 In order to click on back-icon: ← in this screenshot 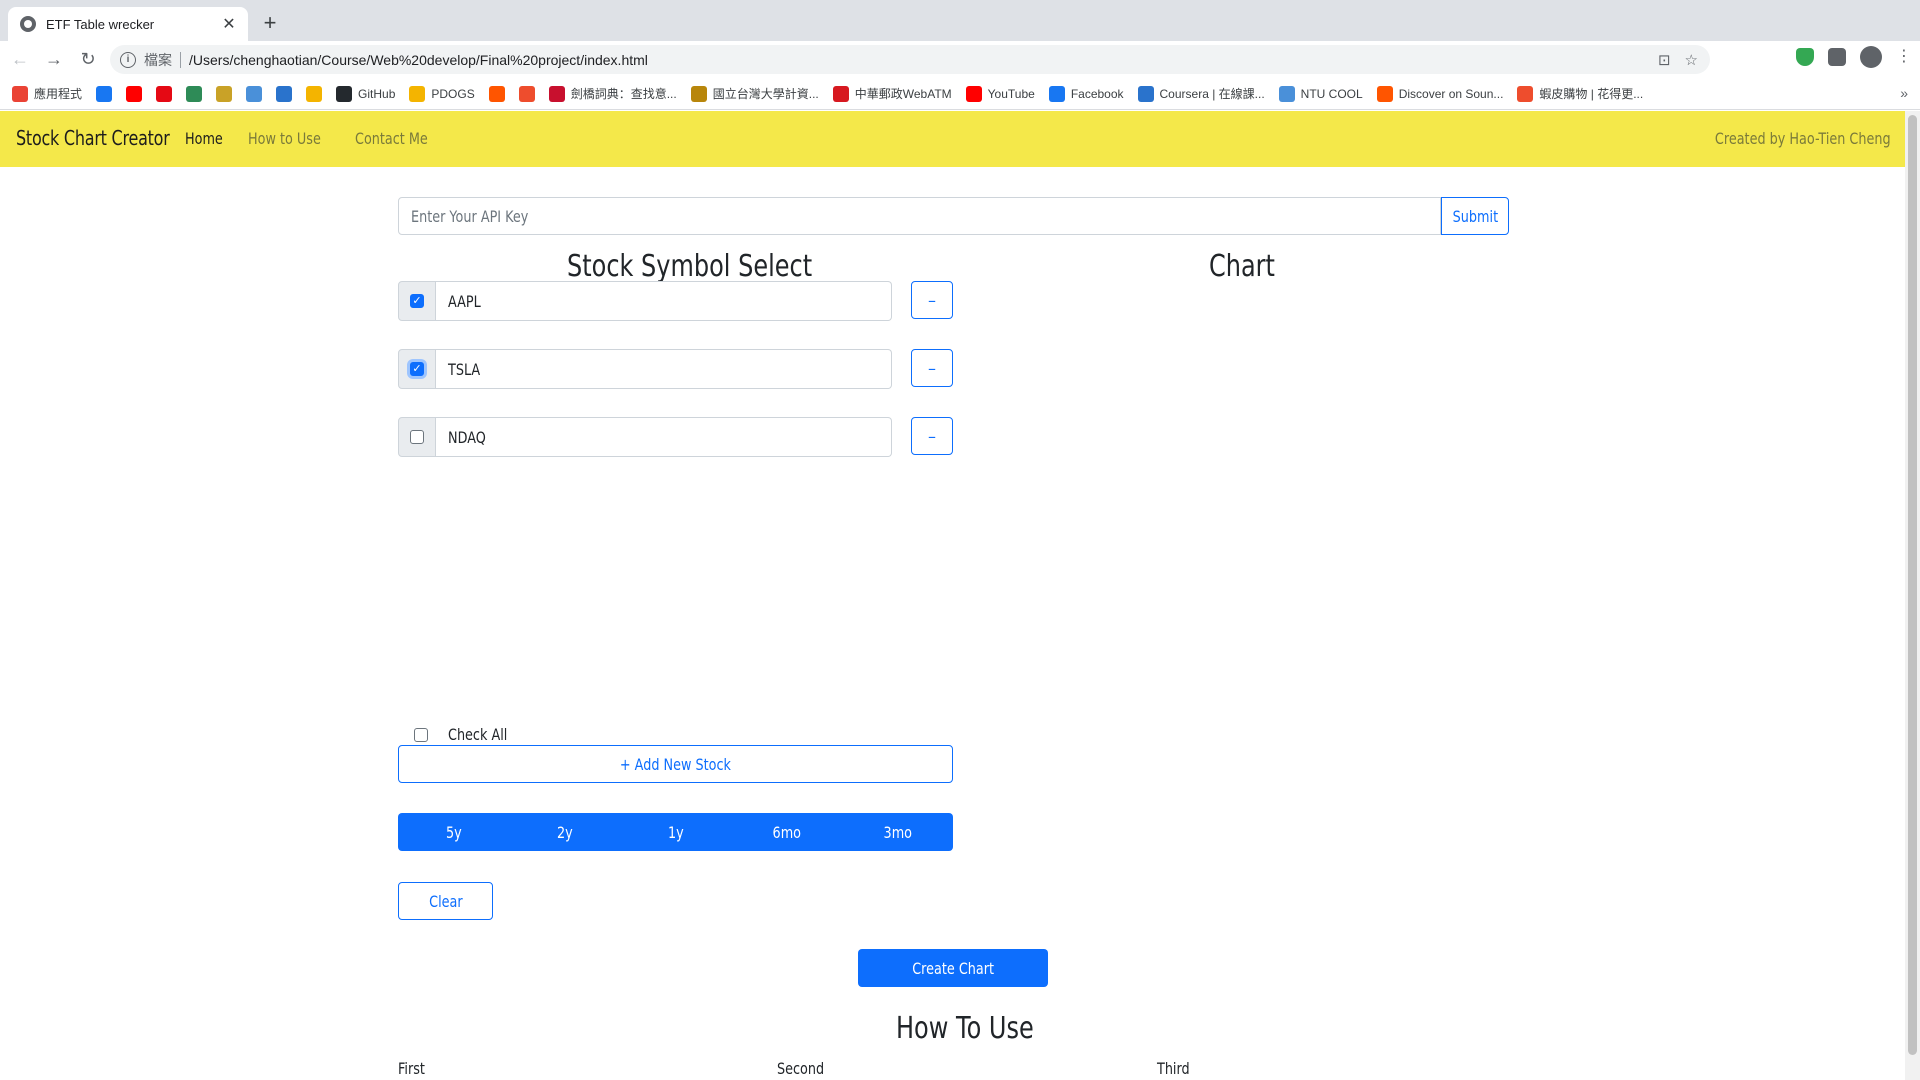, I will do `click(20, 60)`.